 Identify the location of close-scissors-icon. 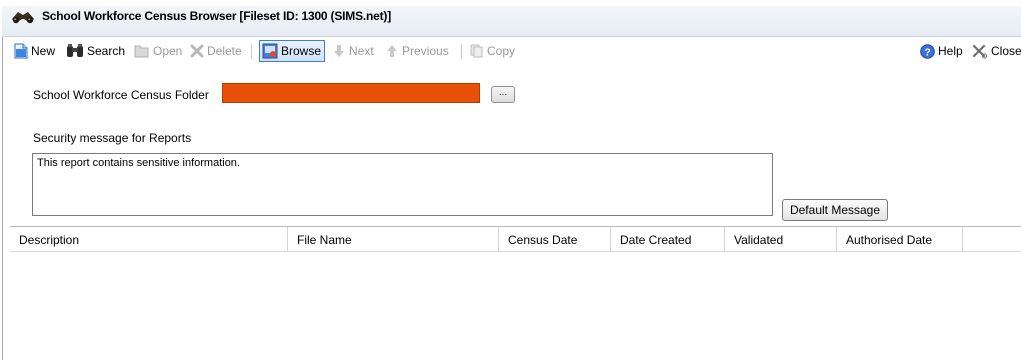
(979, 51).